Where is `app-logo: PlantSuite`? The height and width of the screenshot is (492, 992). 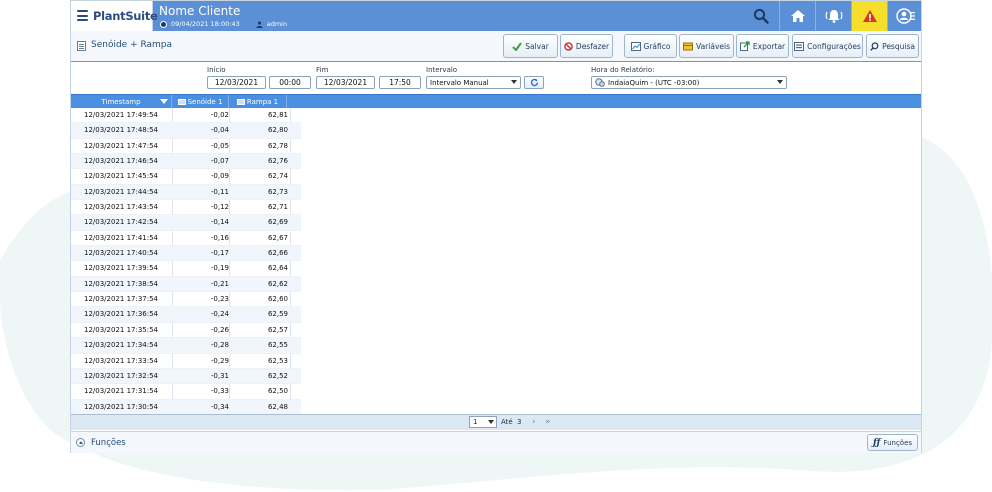 app-logo: PlantSuite is located at coordinates (125, 16).